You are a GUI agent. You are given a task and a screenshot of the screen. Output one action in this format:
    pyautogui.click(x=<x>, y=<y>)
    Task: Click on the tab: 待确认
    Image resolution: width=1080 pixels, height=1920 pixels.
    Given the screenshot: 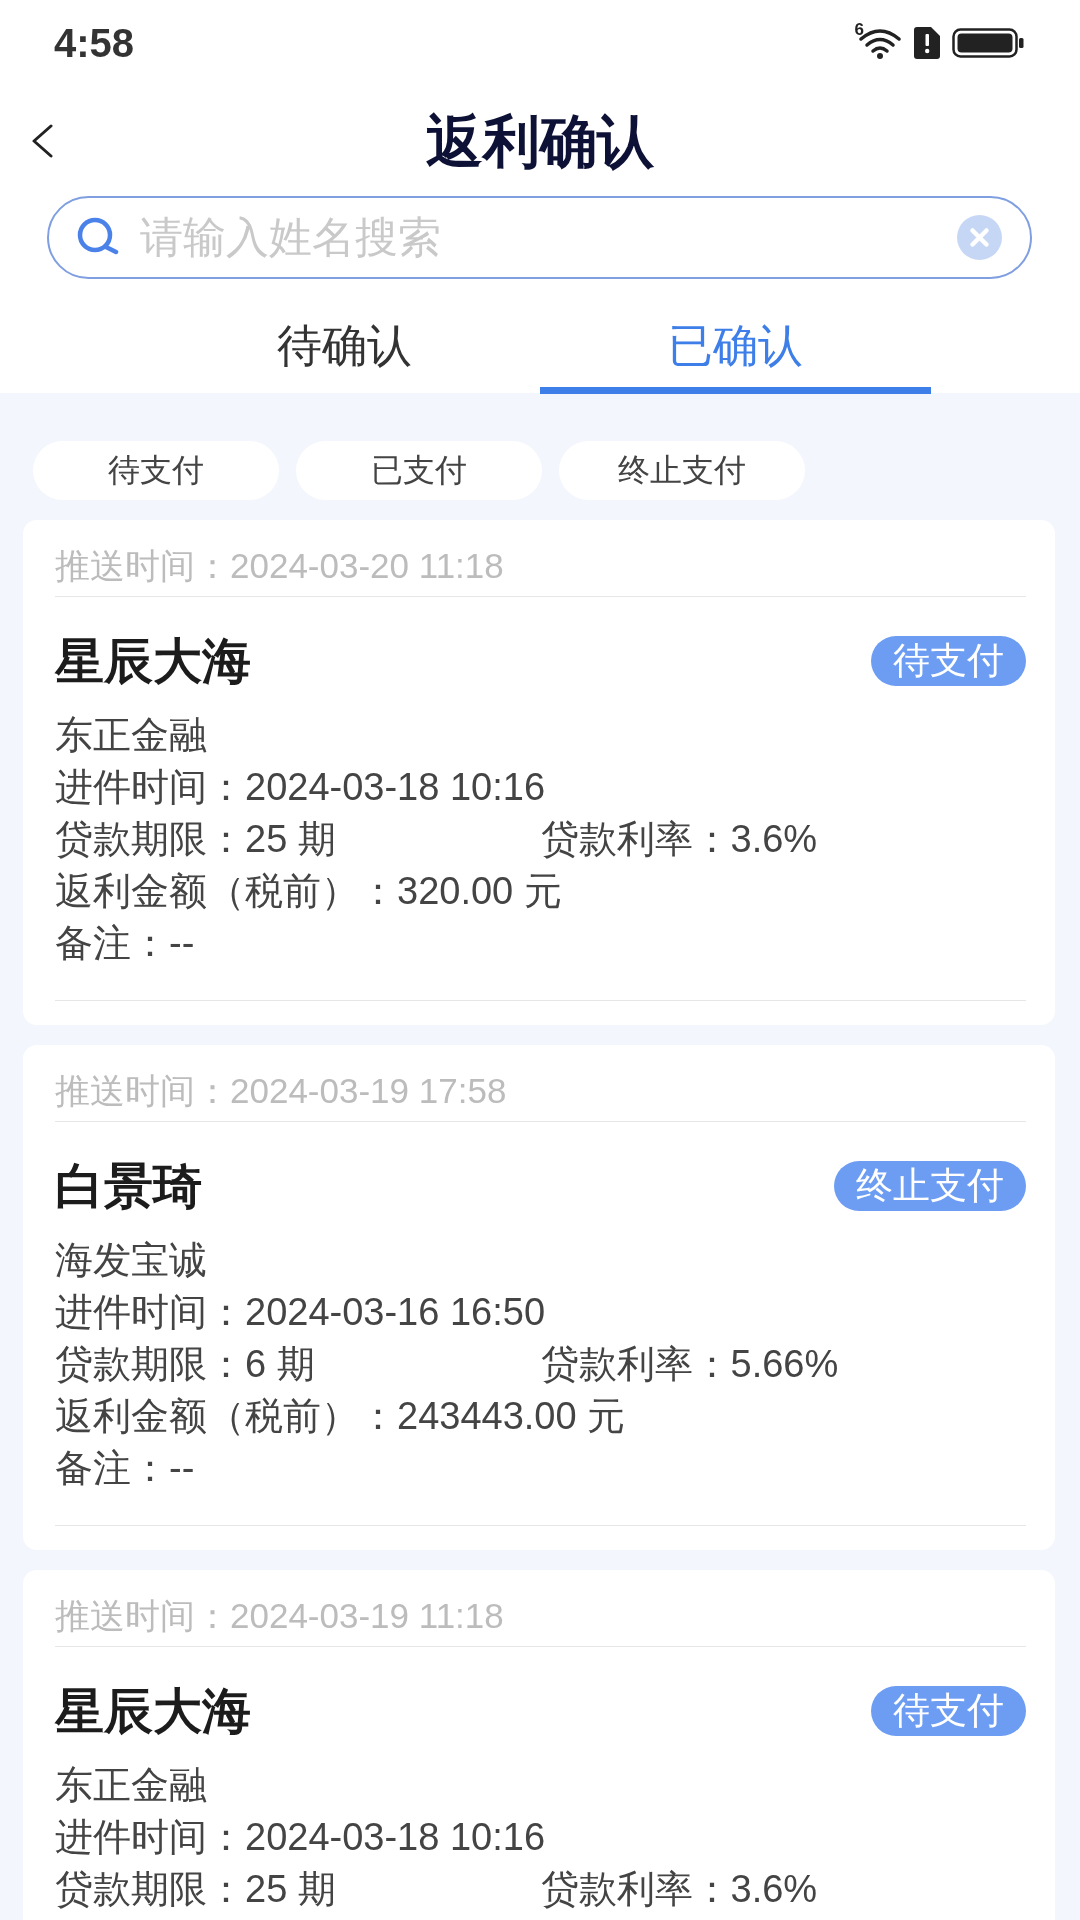 What is the action you would take?
    pyautogui.click(x=344, y=336)
    